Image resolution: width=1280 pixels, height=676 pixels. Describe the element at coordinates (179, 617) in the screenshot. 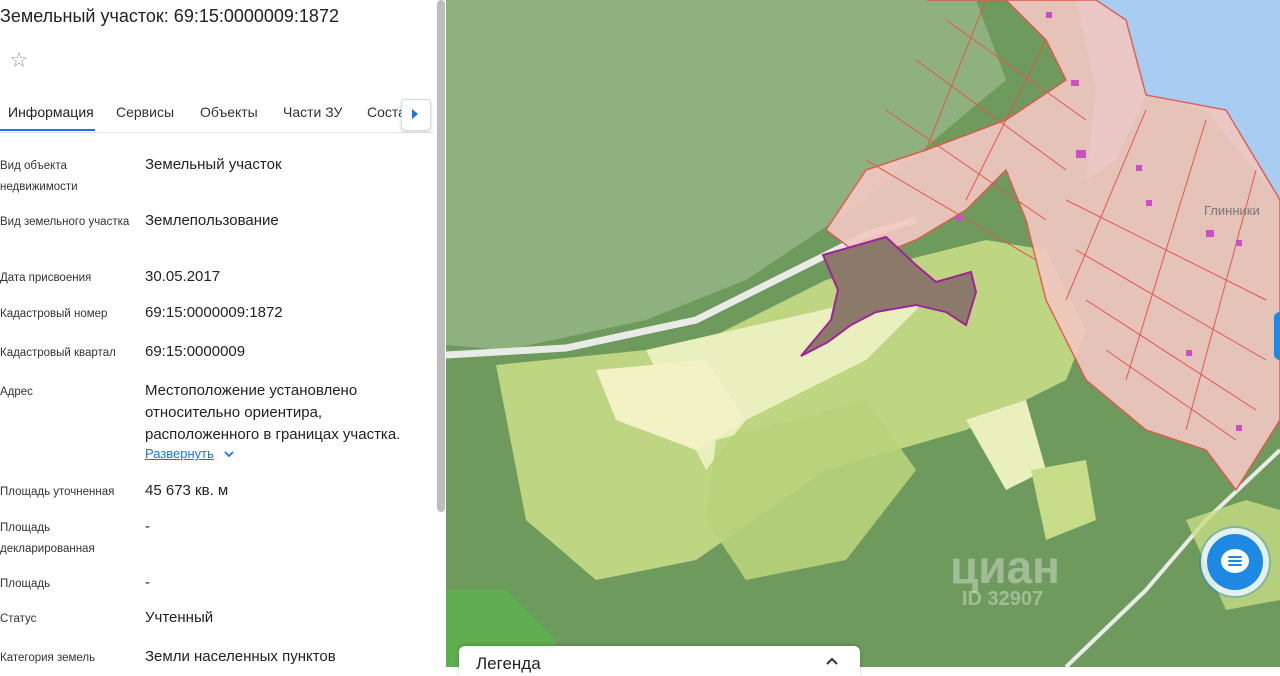

I see `value-status: Учтенный` at that location.